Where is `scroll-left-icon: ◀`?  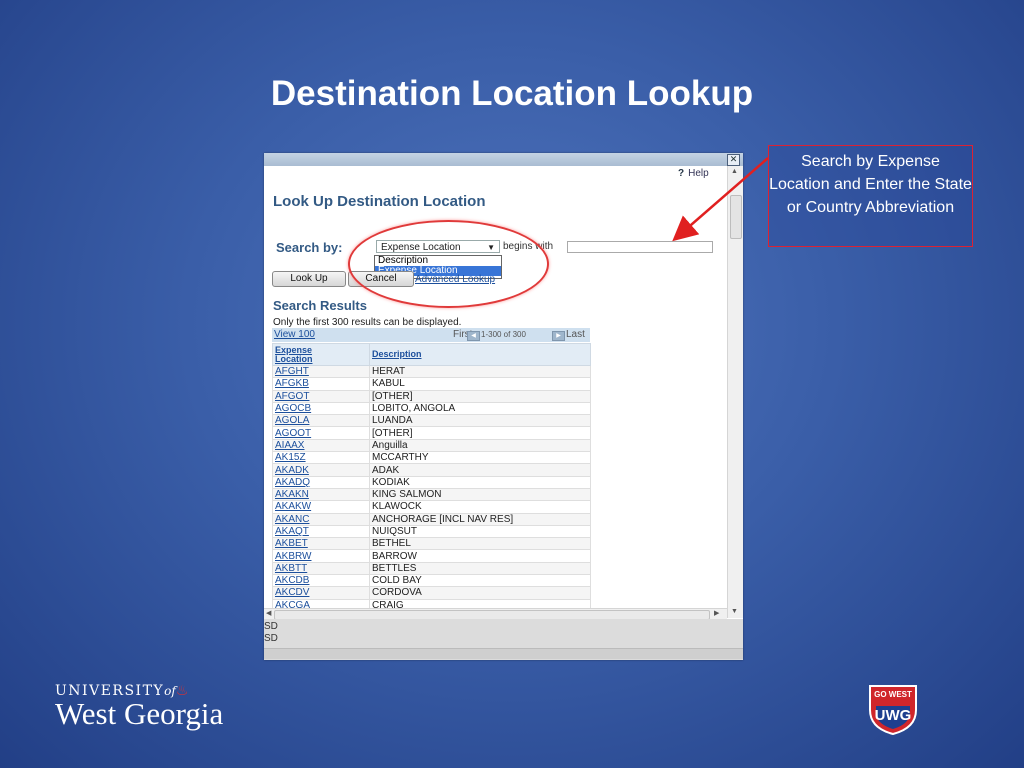
scroll-left-icon: ◀ is located at coordinates (268, 613).